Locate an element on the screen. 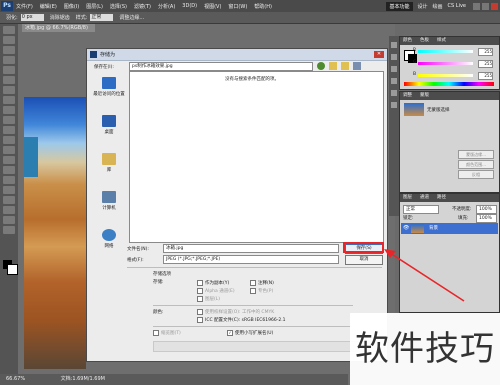  layer-name: 背景 is located at coordinates (433, 228).